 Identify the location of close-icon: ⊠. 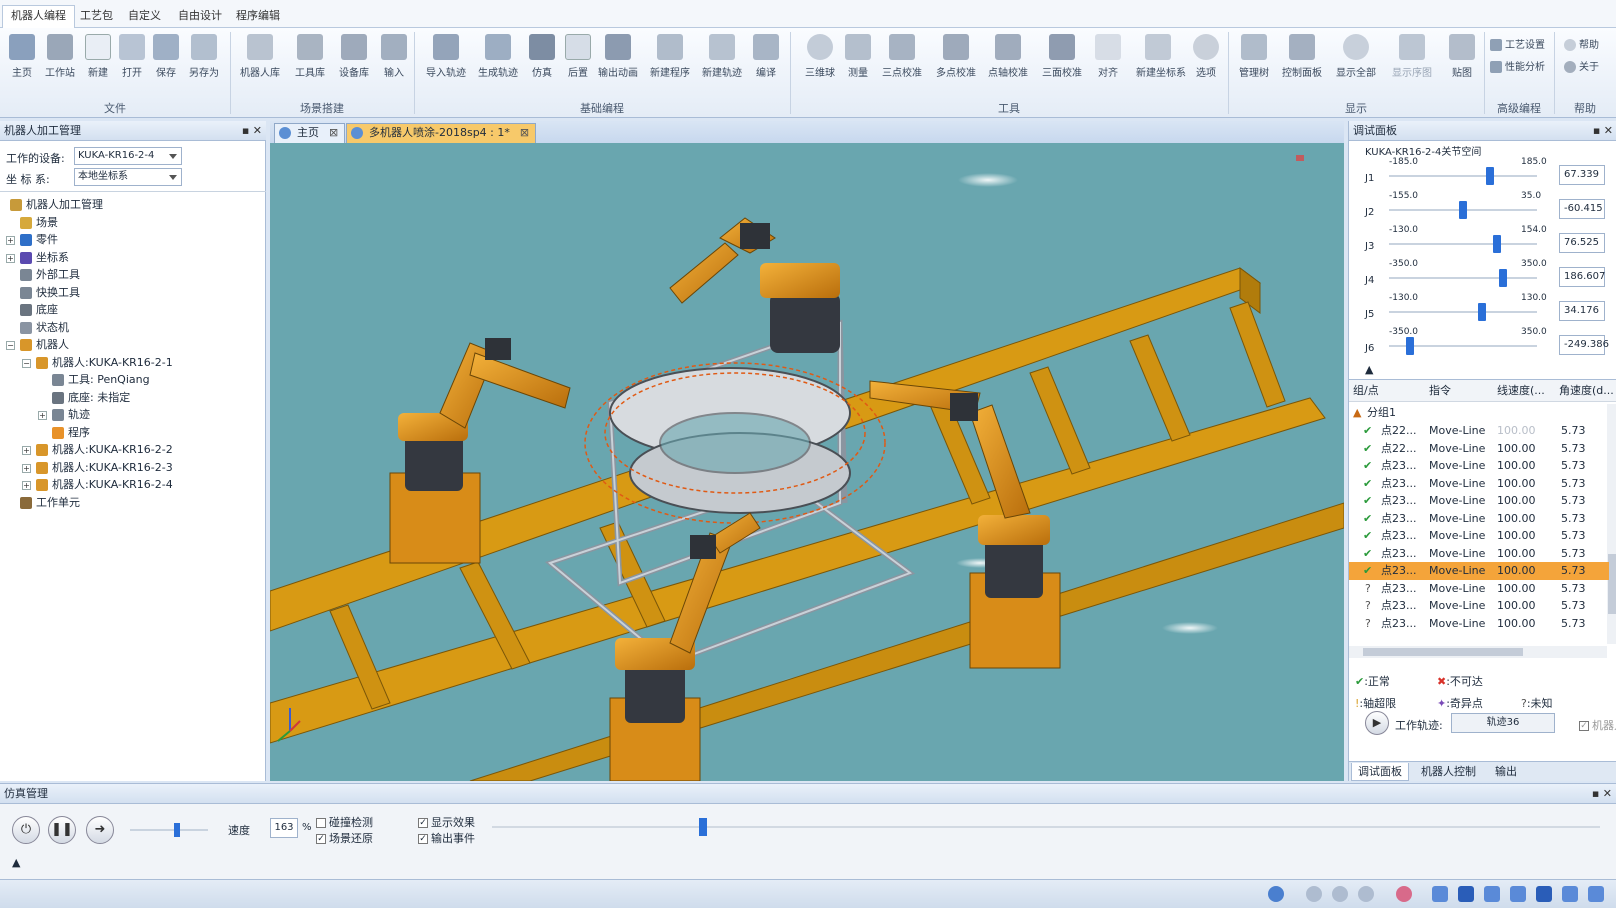
(524, 132).